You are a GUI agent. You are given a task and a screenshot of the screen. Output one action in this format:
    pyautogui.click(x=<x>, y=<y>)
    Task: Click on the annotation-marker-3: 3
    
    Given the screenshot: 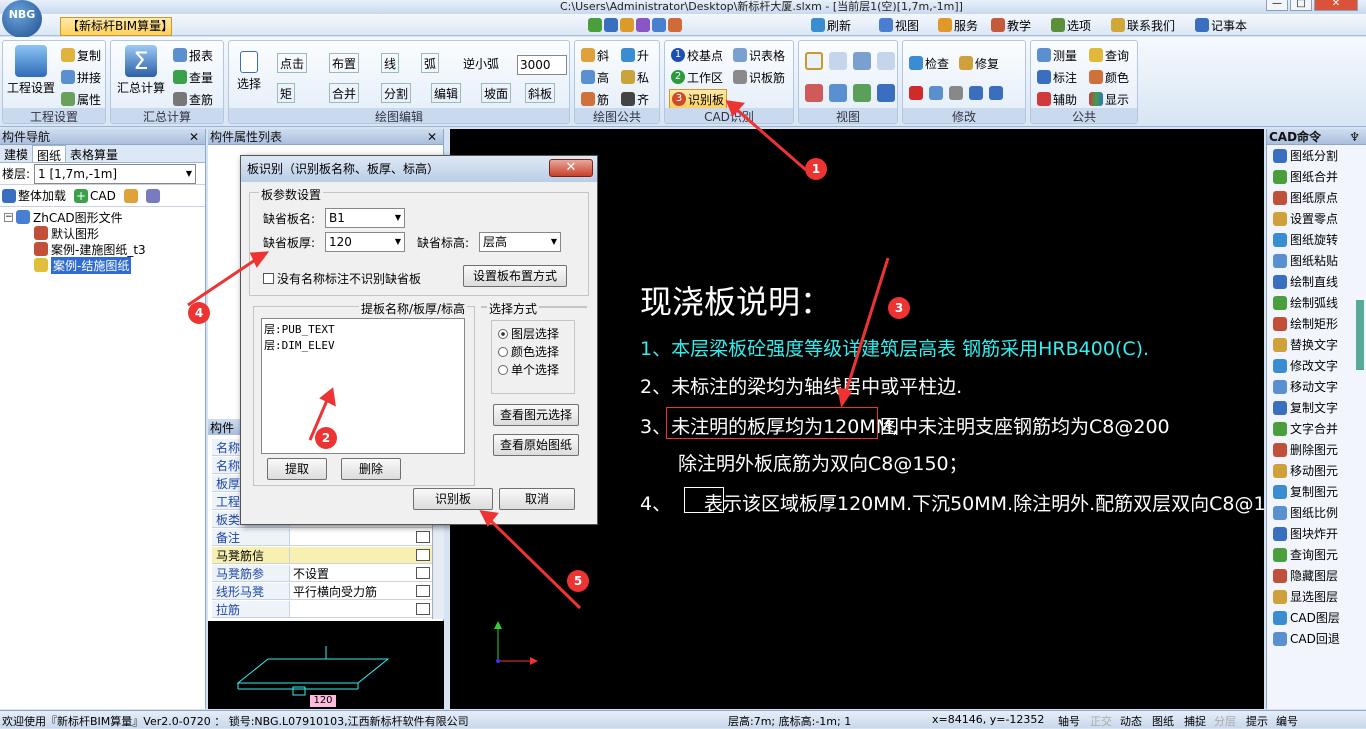 What is the action you would take?
    pyautogui.click(x=899, y=308)
    